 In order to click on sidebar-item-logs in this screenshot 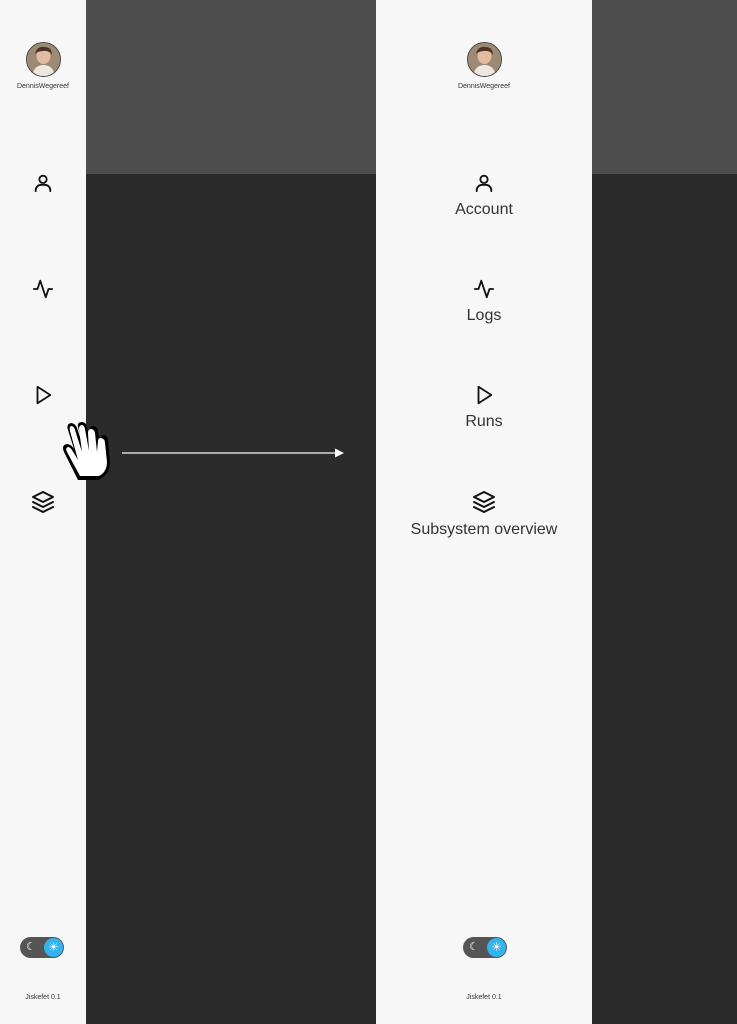, I will do `click(43, 289)`.